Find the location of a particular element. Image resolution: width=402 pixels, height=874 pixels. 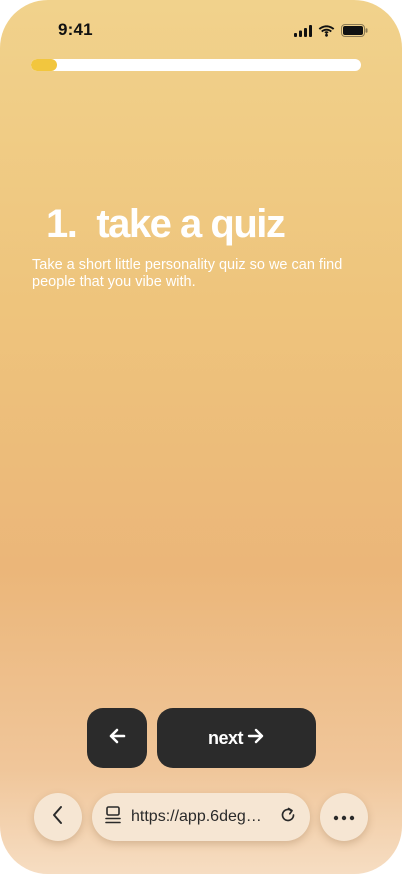

progress-bar is located at coordinates (196, 65).